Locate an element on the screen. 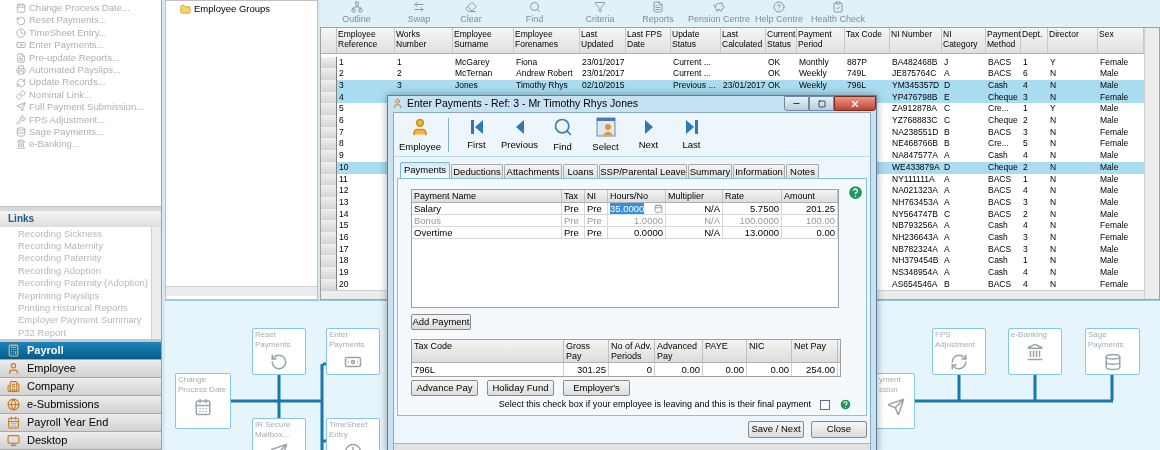 The width and height of the screenshot is (1160, 450). calendar-icon is located at coordinates (658, 208).